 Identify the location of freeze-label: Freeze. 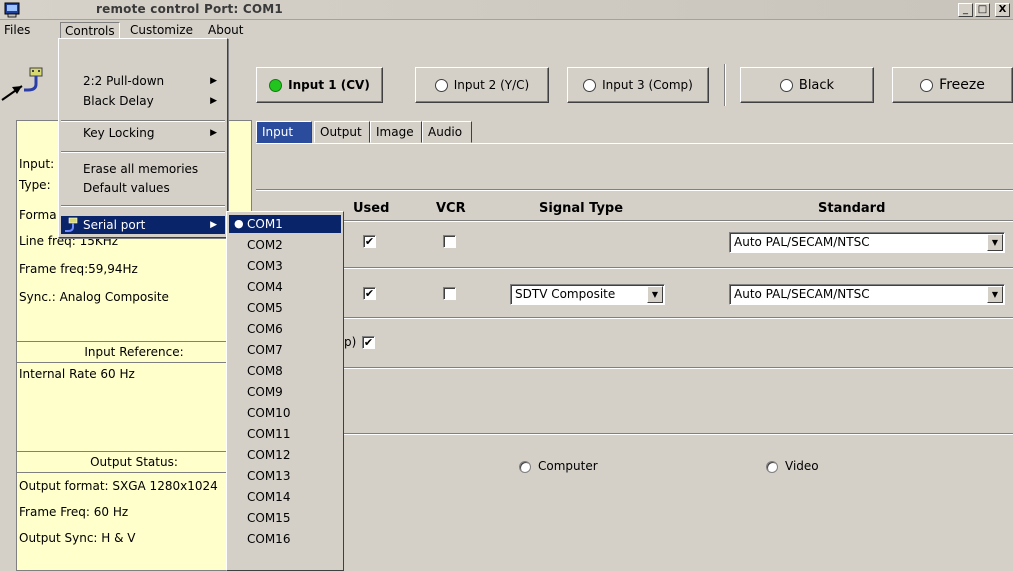
(962, 85).